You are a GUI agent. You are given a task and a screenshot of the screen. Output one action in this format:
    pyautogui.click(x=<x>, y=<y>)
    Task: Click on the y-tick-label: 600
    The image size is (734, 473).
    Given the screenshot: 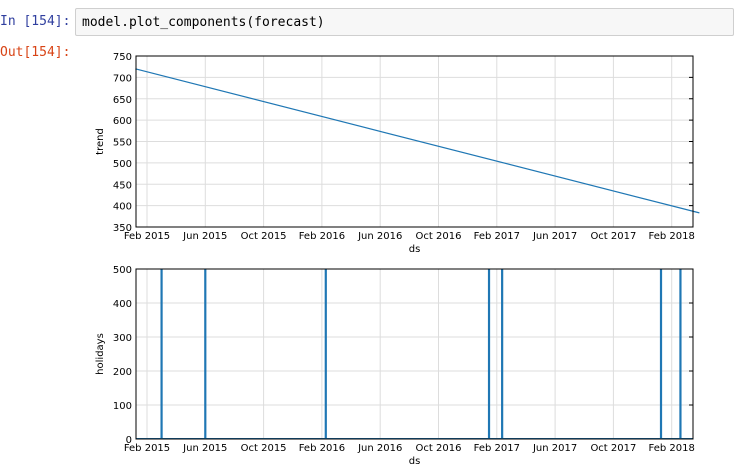 What is the action you would take?
    pyautogui.click(x=122, y=121)
    